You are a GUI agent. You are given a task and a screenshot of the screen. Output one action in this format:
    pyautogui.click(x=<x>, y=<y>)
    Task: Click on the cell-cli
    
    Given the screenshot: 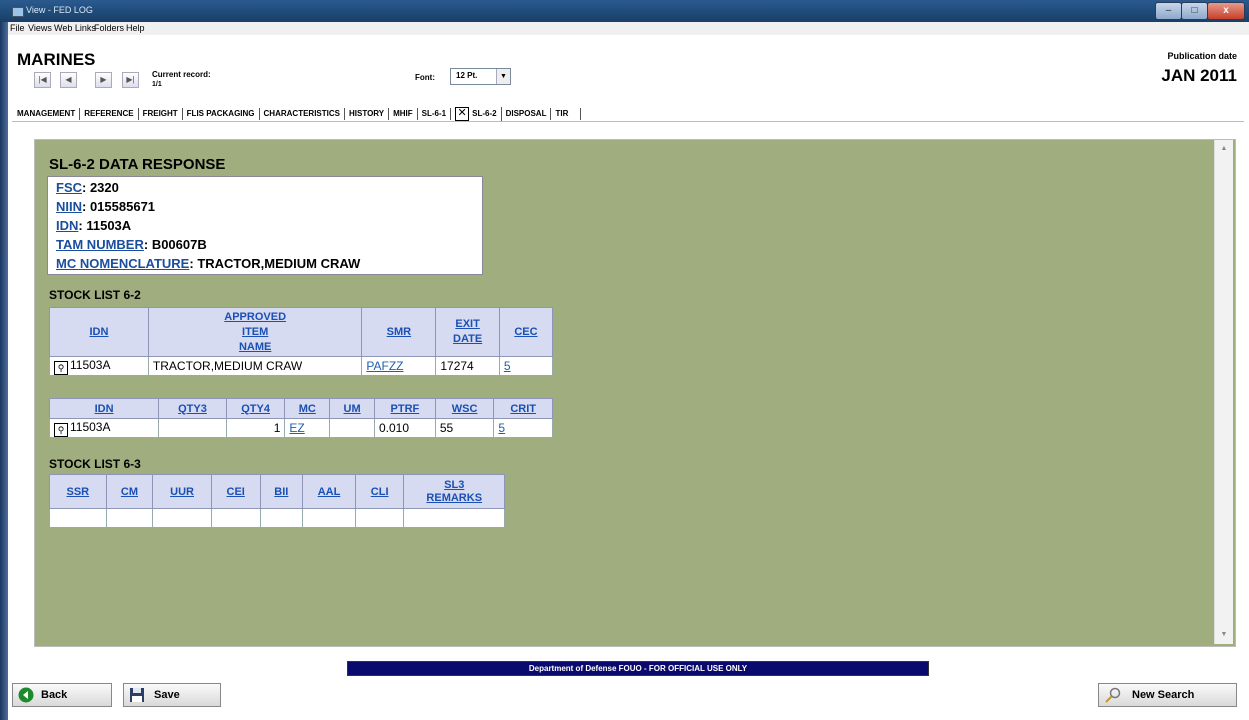 What is the action you would take?
    pyautogui.click(x=379, y=518)
    